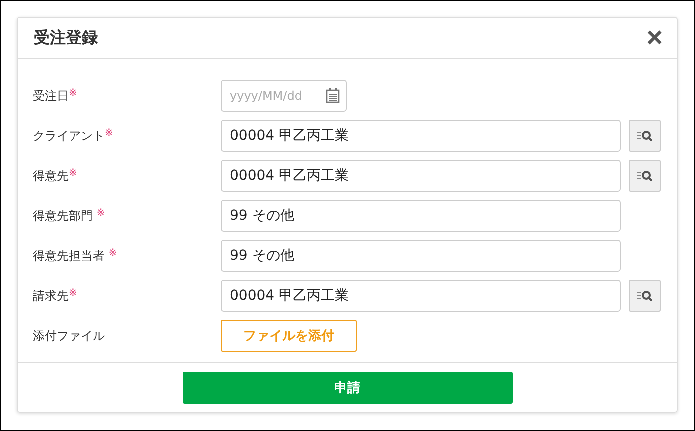 This screenshot has width=695, height=431. I want to click on field-label: 得意先部門 ※, so click(69, 216).